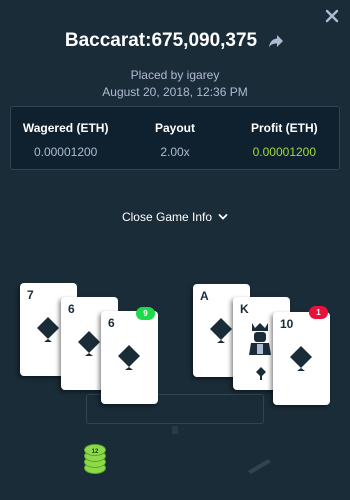 The height and width of the screenshot is (500, 350). Describe the element at coordinates (318, 312) in the screenshot. I see `banker-score-badge: 1` at that location.